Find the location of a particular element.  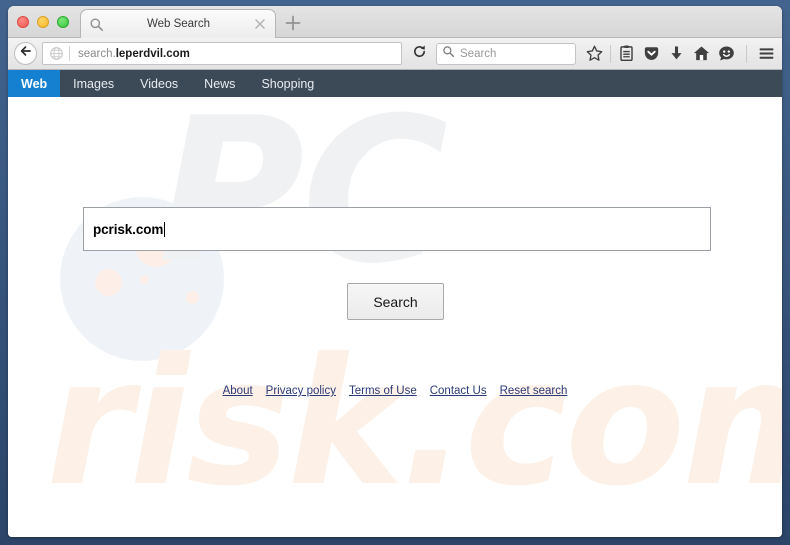

nav-item-shopping: Shopping is located at coordinates (287, 83).